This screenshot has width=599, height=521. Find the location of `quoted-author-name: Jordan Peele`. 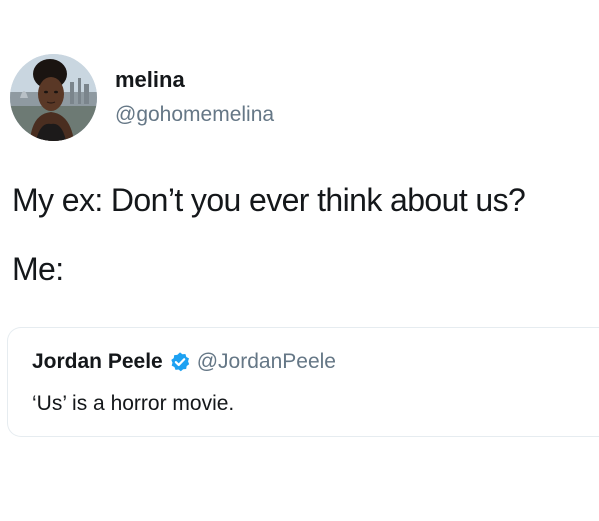

quoted-author-name: Jordan Peele is located at coordinates (97, 362).